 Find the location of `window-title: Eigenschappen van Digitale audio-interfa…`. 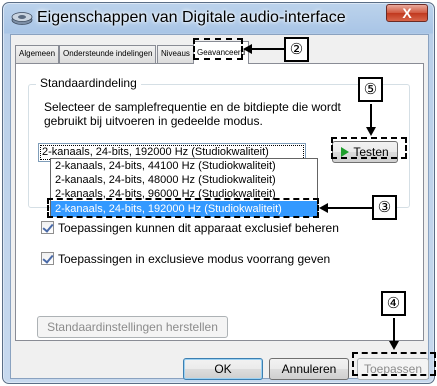

window-title: Eigenschappen van Digitale audio-interfa… is located at coordinates (191, 17).